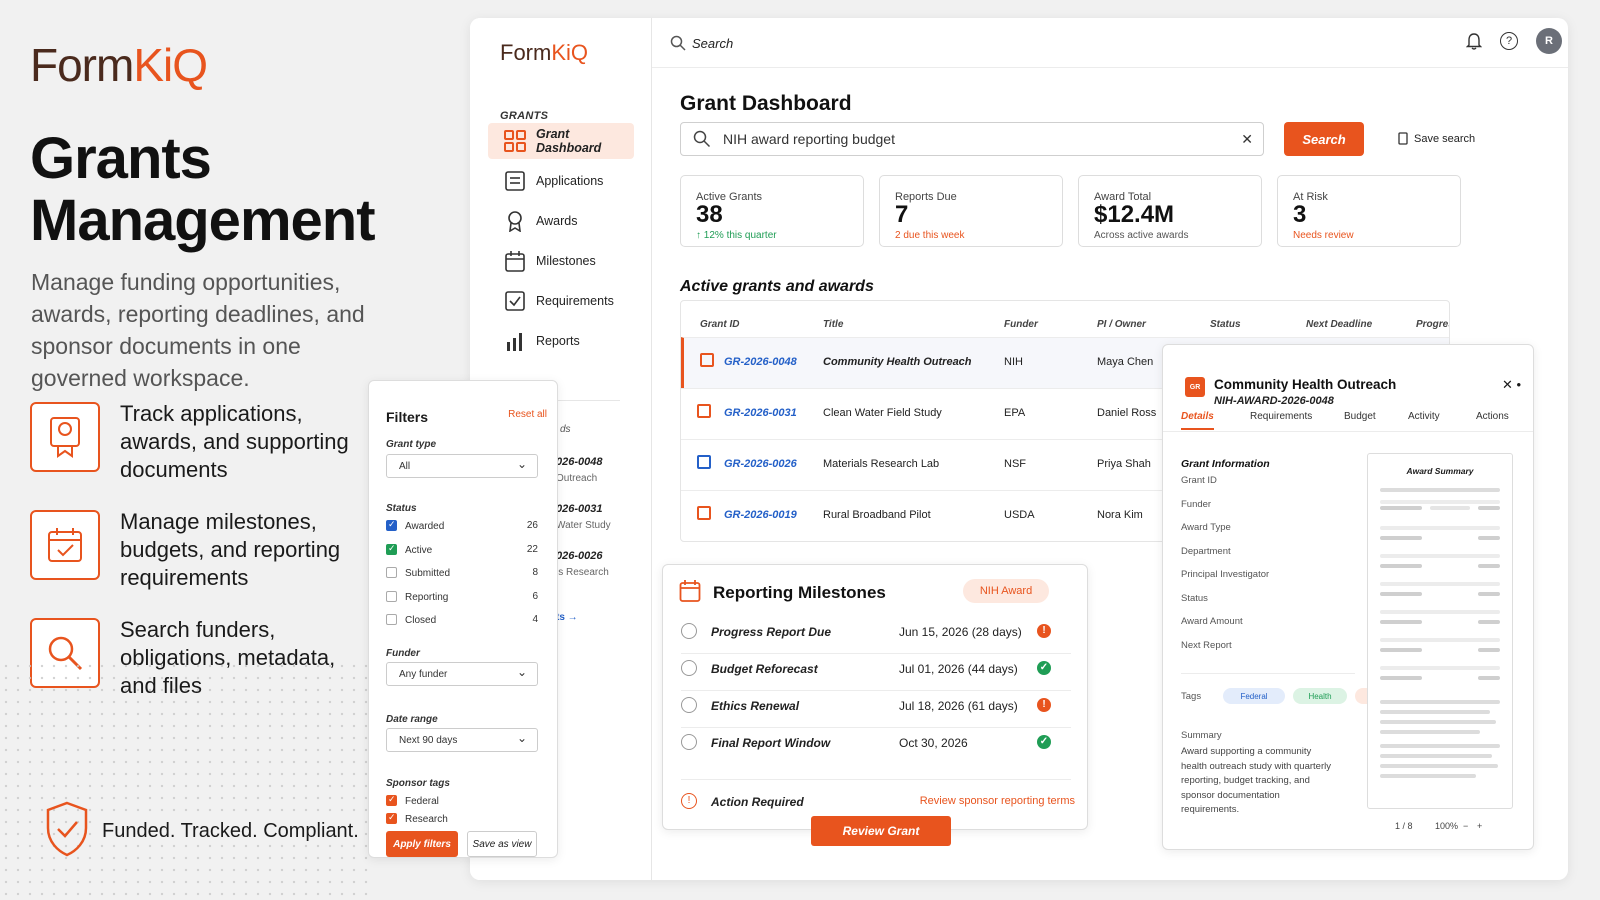 The height and width of the screenshot is (900, 1600). I want to click on stat-sub: Across active awards, so click(1141, 235).